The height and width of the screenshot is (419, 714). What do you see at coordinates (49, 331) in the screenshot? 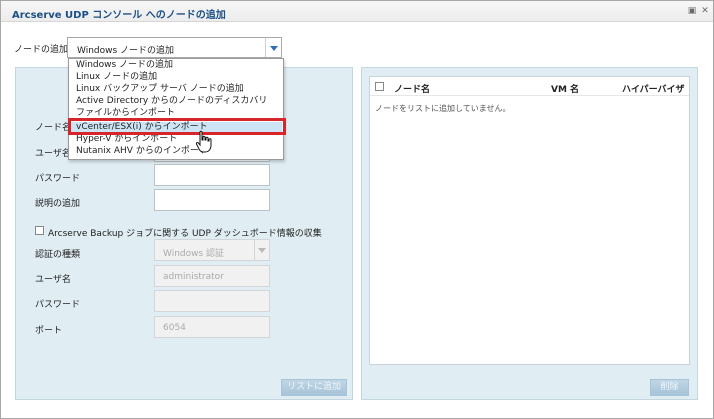
I see `port-label: ポート` at bounding box center [49, 331].